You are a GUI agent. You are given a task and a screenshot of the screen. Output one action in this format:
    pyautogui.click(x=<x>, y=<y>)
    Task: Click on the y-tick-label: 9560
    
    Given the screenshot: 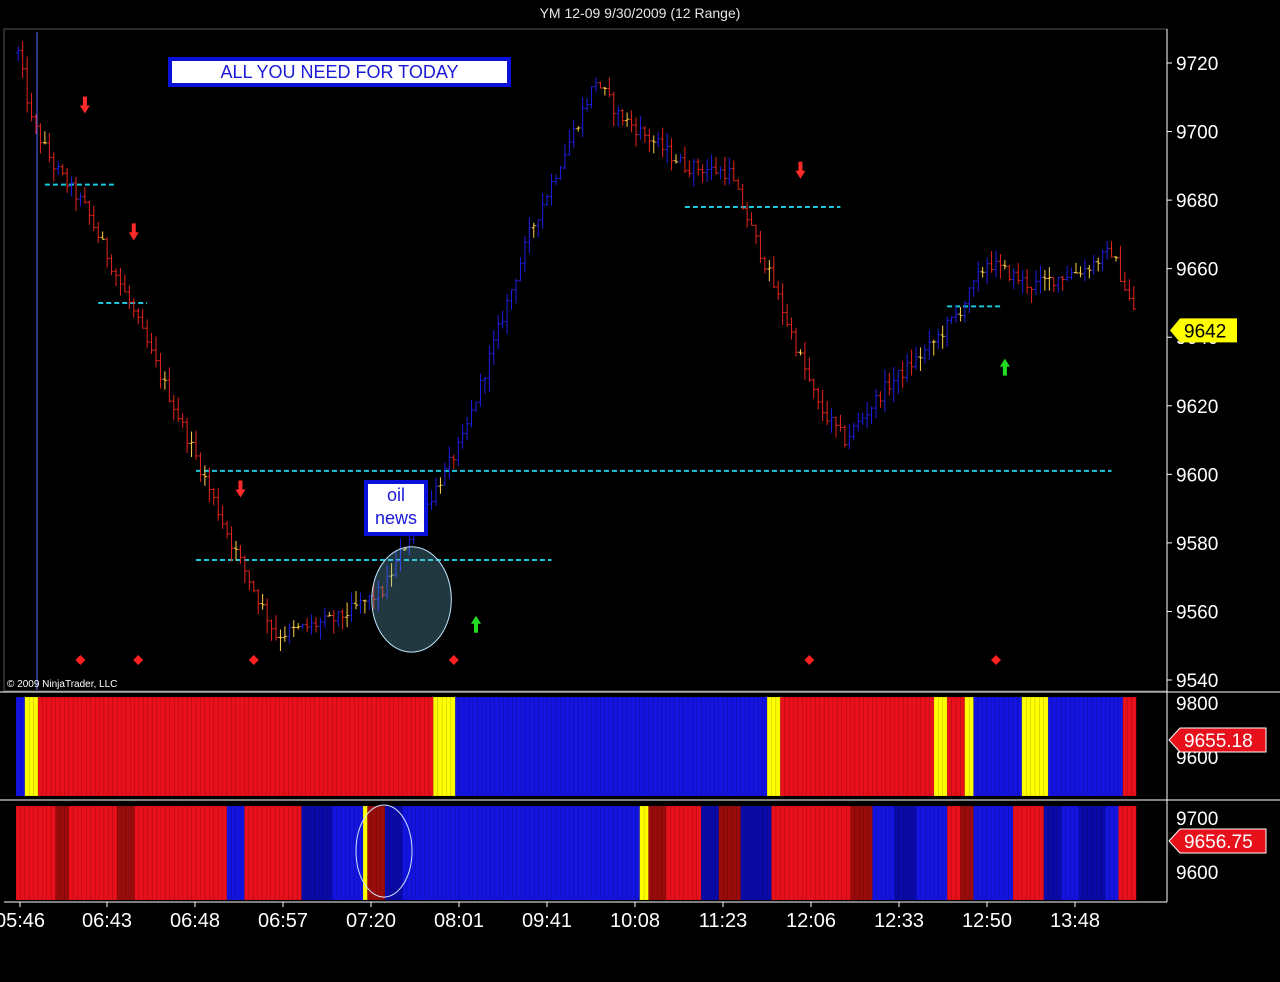 What is the action you would take?
    pyautogui.click(x=1197, y=612)
    